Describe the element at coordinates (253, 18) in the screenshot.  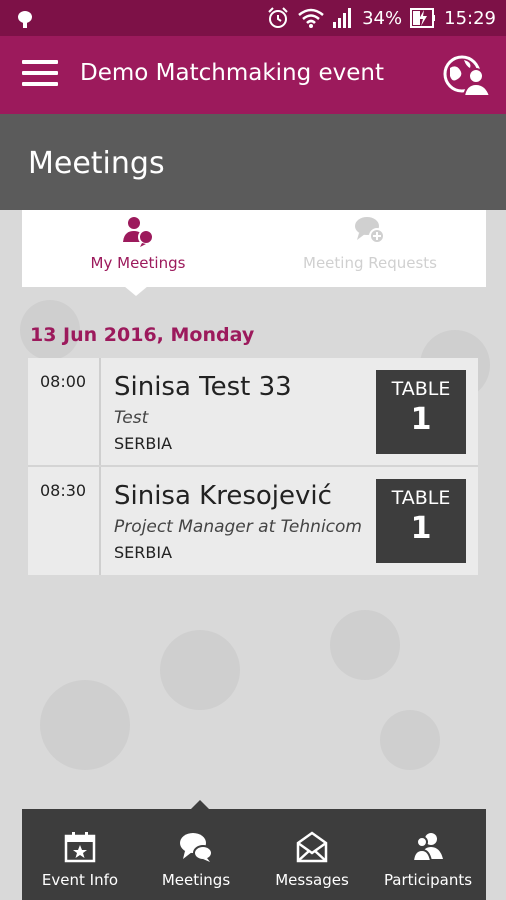
I see `status-bar: 34% 15:29` at that location.